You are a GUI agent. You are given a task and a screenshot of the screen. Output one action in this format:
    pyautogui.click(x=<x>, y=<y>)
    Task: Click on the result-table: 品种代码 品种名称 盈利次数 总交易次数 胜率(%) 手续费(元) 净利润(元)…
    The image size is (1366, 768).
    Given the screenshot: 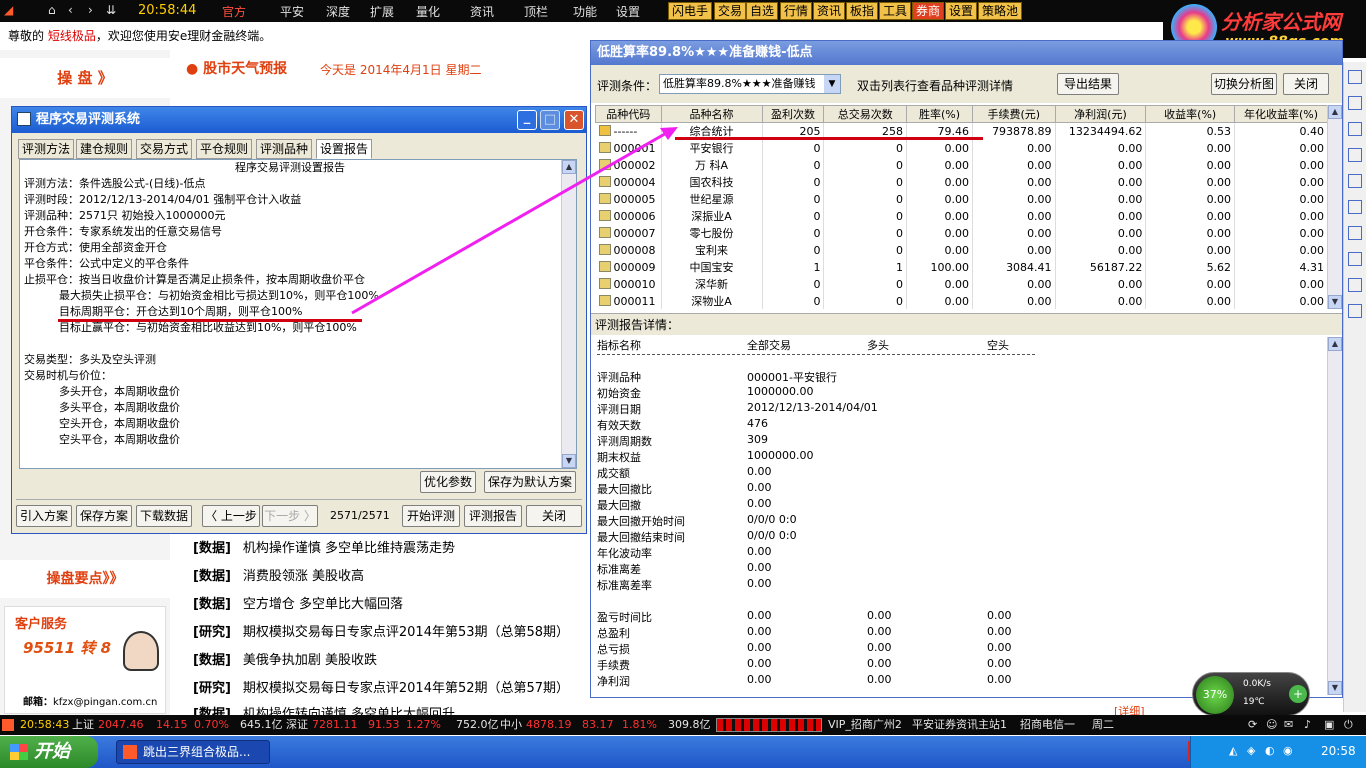 What is the action you would take?
    pyautogui.click(x=961, y=207)
    